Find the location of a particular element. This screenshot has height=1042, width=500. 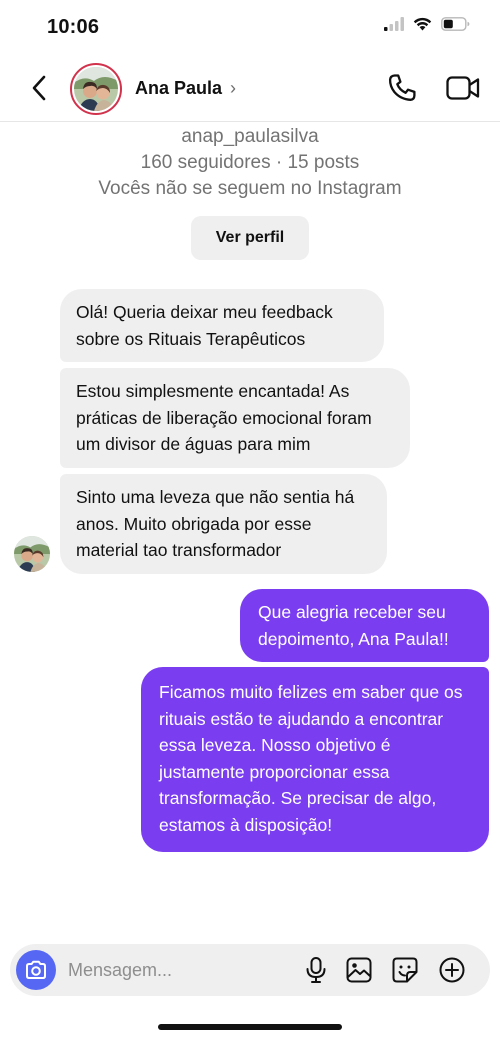

sticker-icon is located at coordinates (405, 970).